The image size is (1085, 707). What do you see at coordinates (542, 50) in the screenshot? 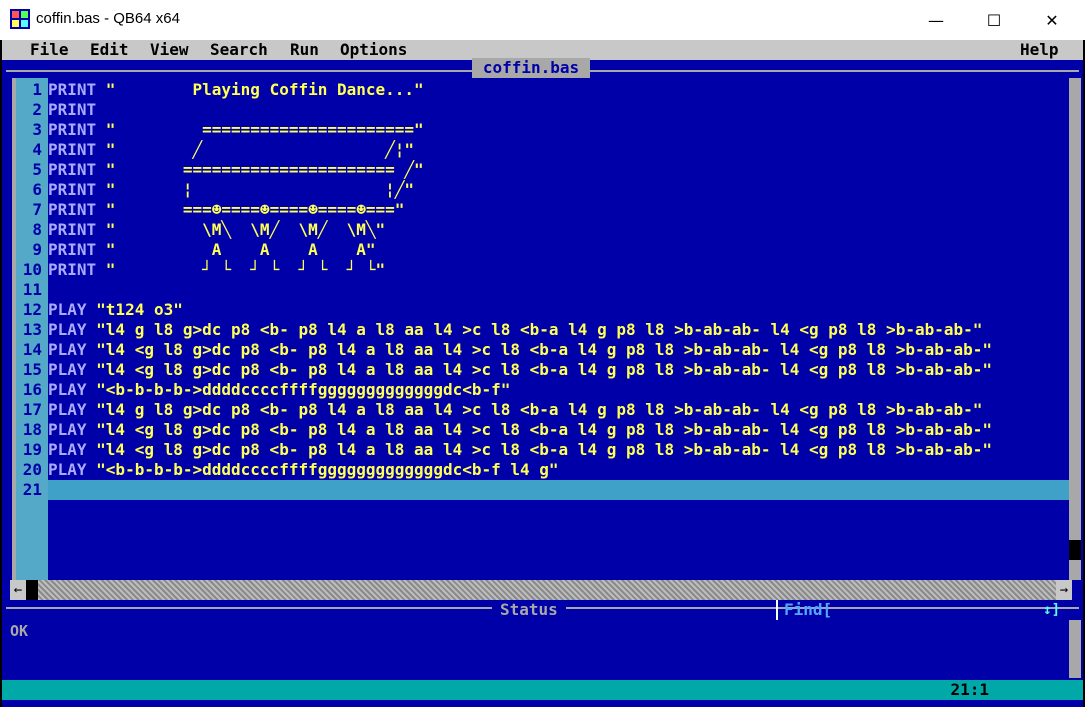
I see `menu-bar: File Edit View Search Run Options Help` at bounding box center [542, 50].